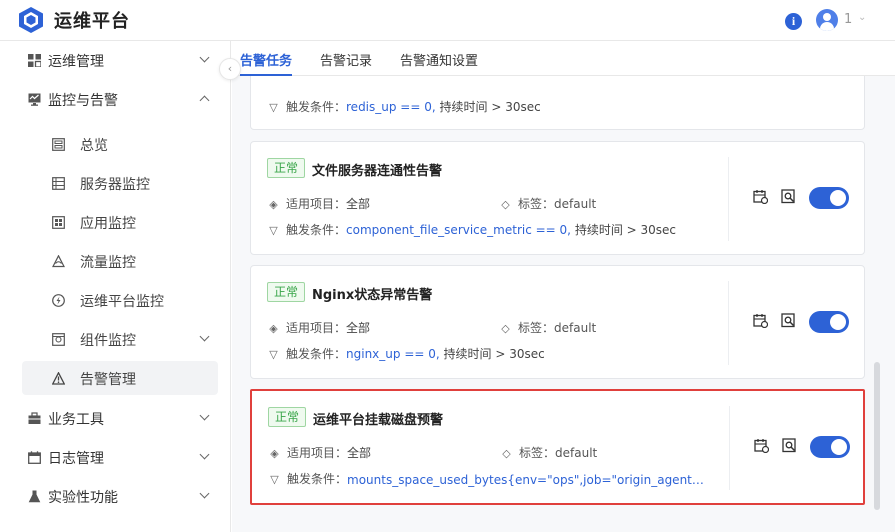  What do you see at coordinates (273, 204) in the screenshot?
I see `layers-icon: ◈` at bounding box center [273, 204].